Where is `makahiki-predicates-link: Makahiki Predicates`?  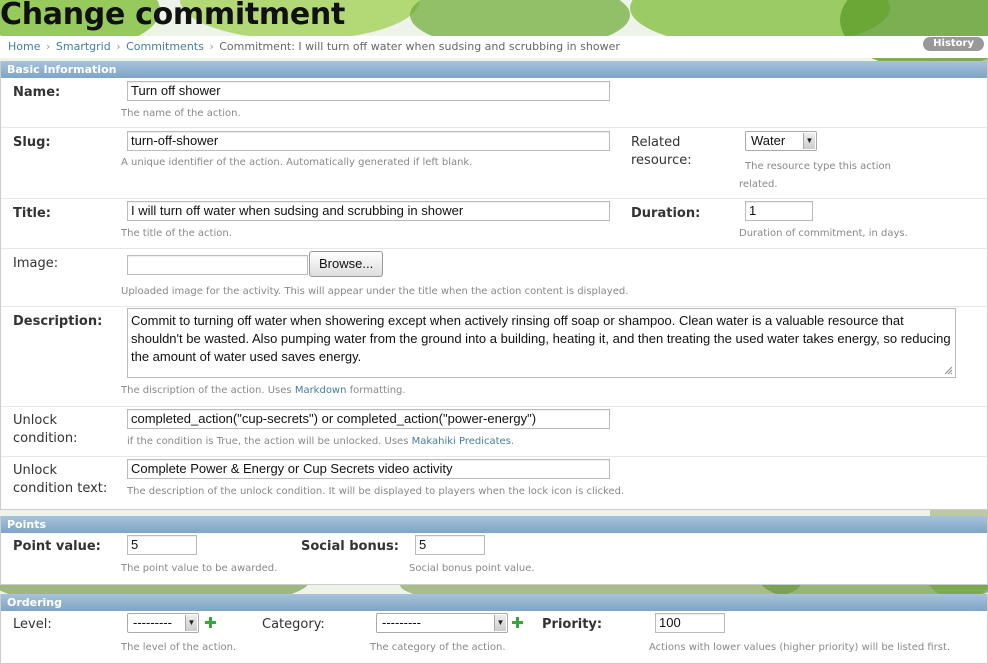
makahiki-predicates-link: Makahiki Predicates is located at coordinates (461, 441).